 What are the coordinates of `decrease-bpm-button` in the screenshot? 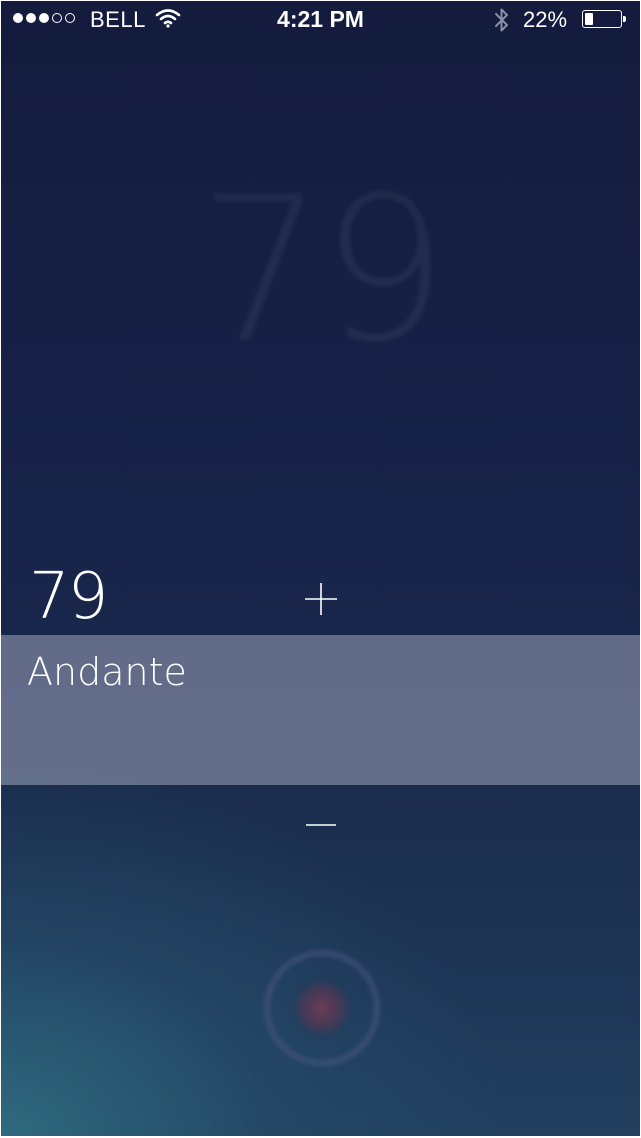 It's located at (321, 825).